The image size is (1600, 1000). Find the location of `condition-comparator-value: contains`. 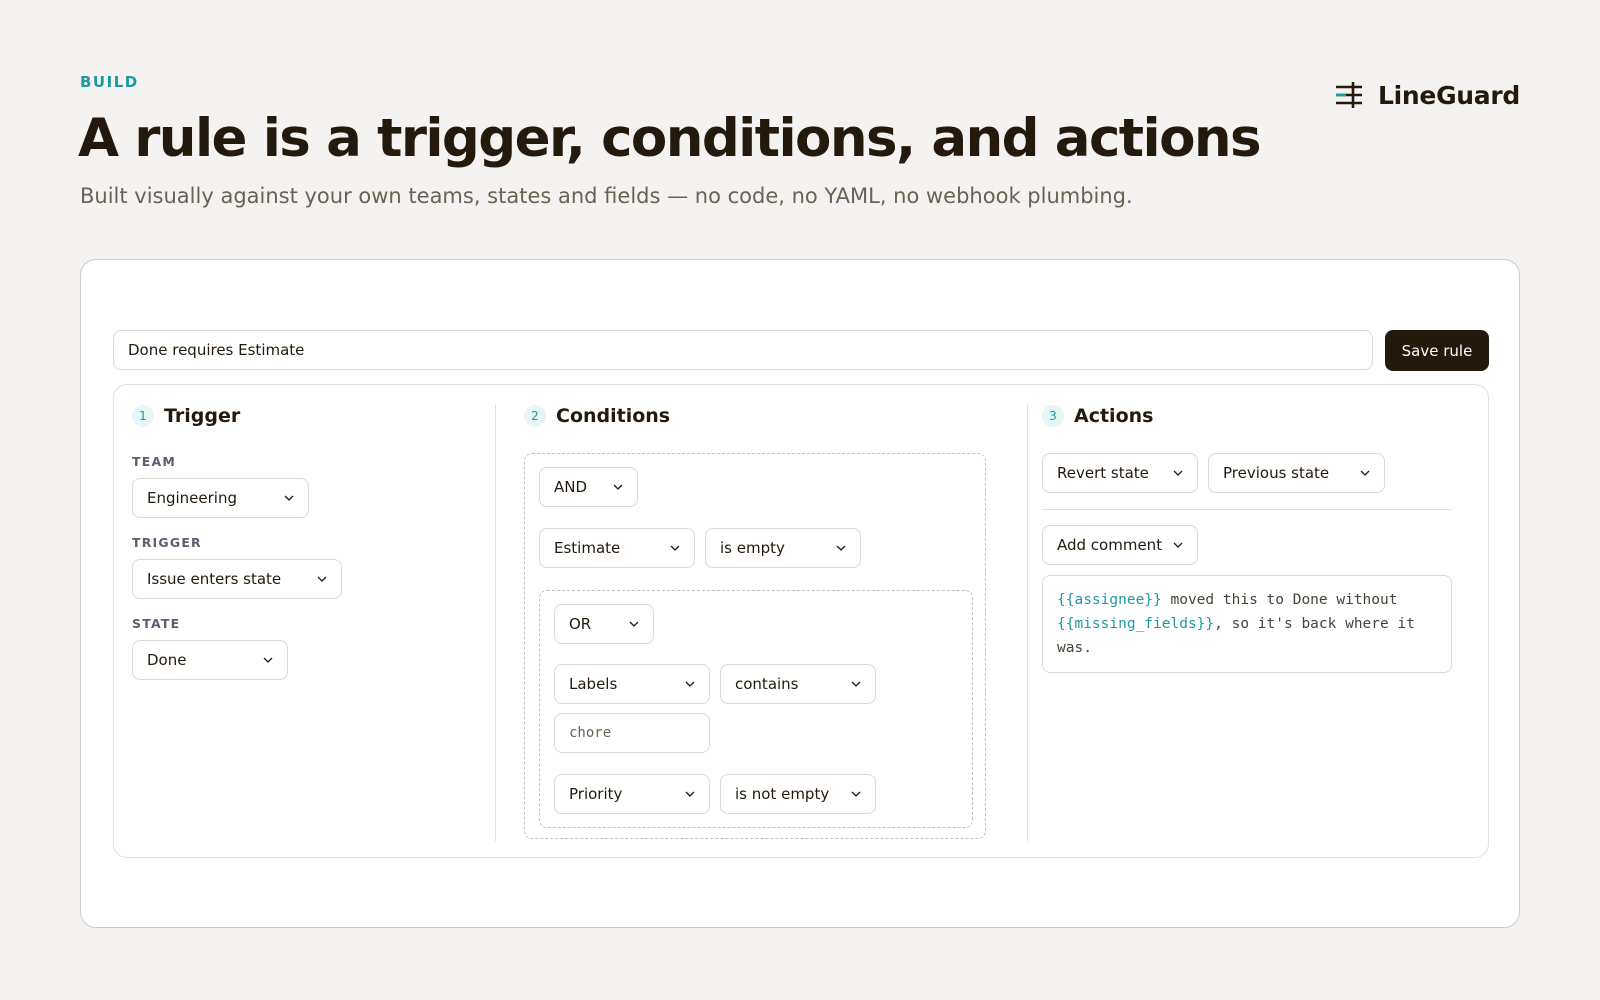

condition-comparator-value: contains is located at coordinates (767, 684).